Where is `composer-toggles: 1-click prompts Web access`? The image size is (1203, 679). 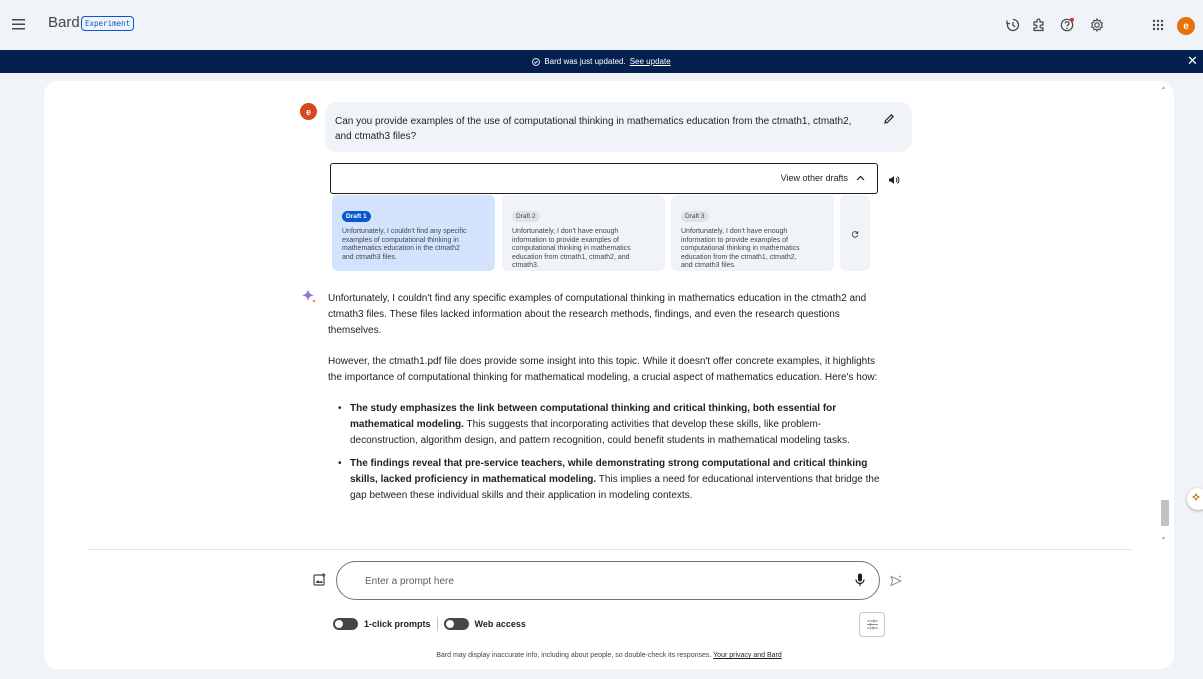
composer-toggles: 1-click prompts Web access is located at coordinates (429, 624).